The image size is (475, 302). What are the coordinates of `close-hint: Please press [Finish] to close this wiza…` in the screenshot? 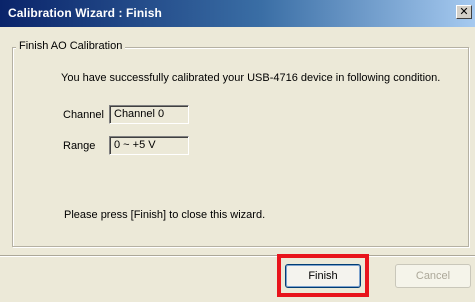 It's located at (165, 215).